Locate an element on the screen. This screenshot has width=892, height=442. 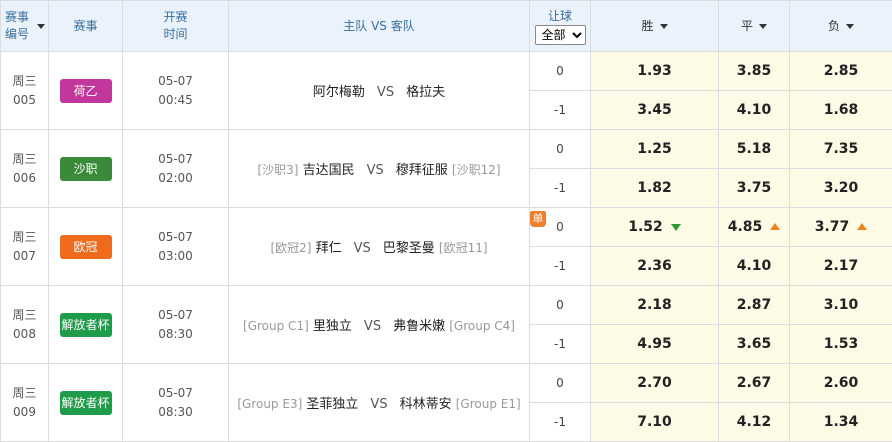
header-handicap: 让球 全部 is located at coordinates (560, 26).